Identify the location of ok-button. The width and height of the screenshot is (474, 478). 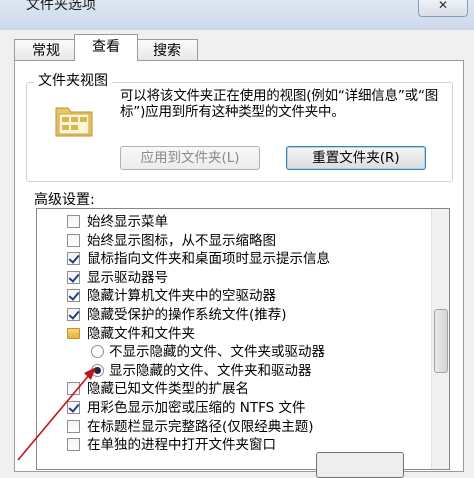
(360, 465).